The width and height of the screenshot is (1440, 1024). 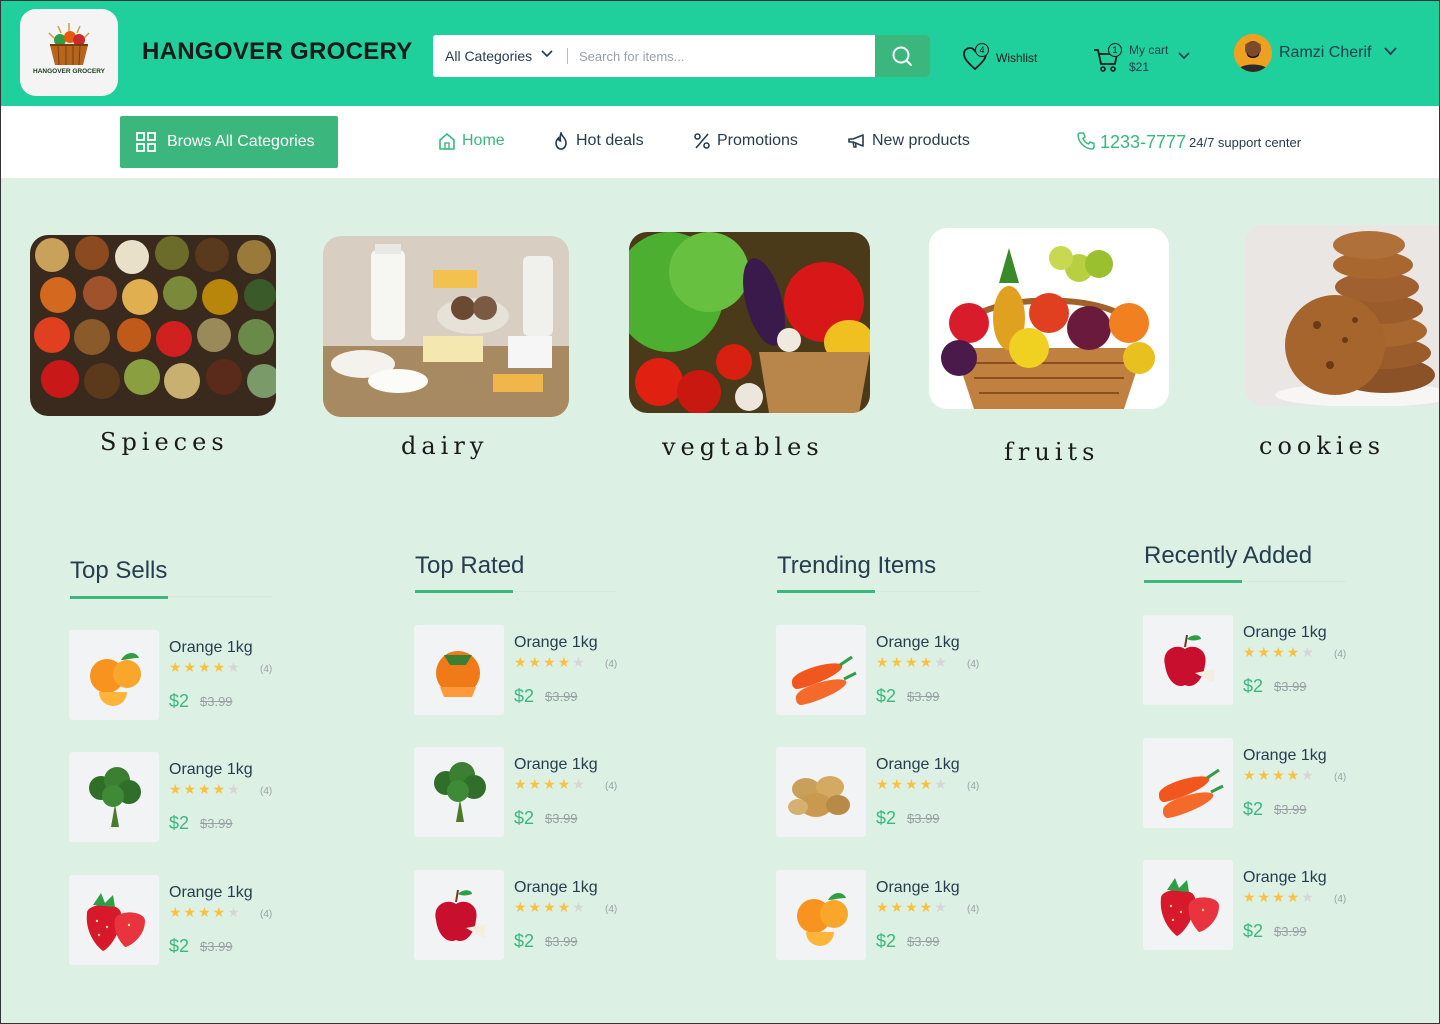 What do you see at coordinates (702, 141) in the screenshot?
I see `percent-icon` at bounding box center [702, 141].